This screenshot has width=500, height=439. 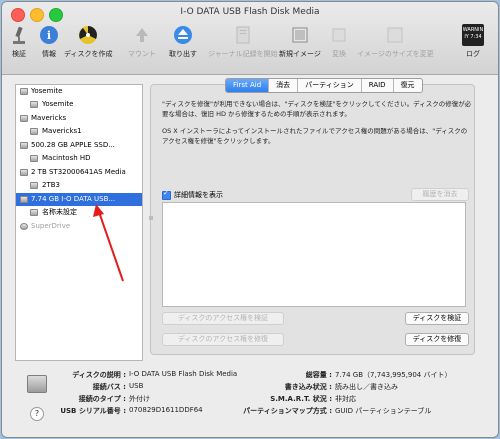 I want to click on verify-permissions-button: ディスクのアクセス権を検証, so click(x=223, y=318).